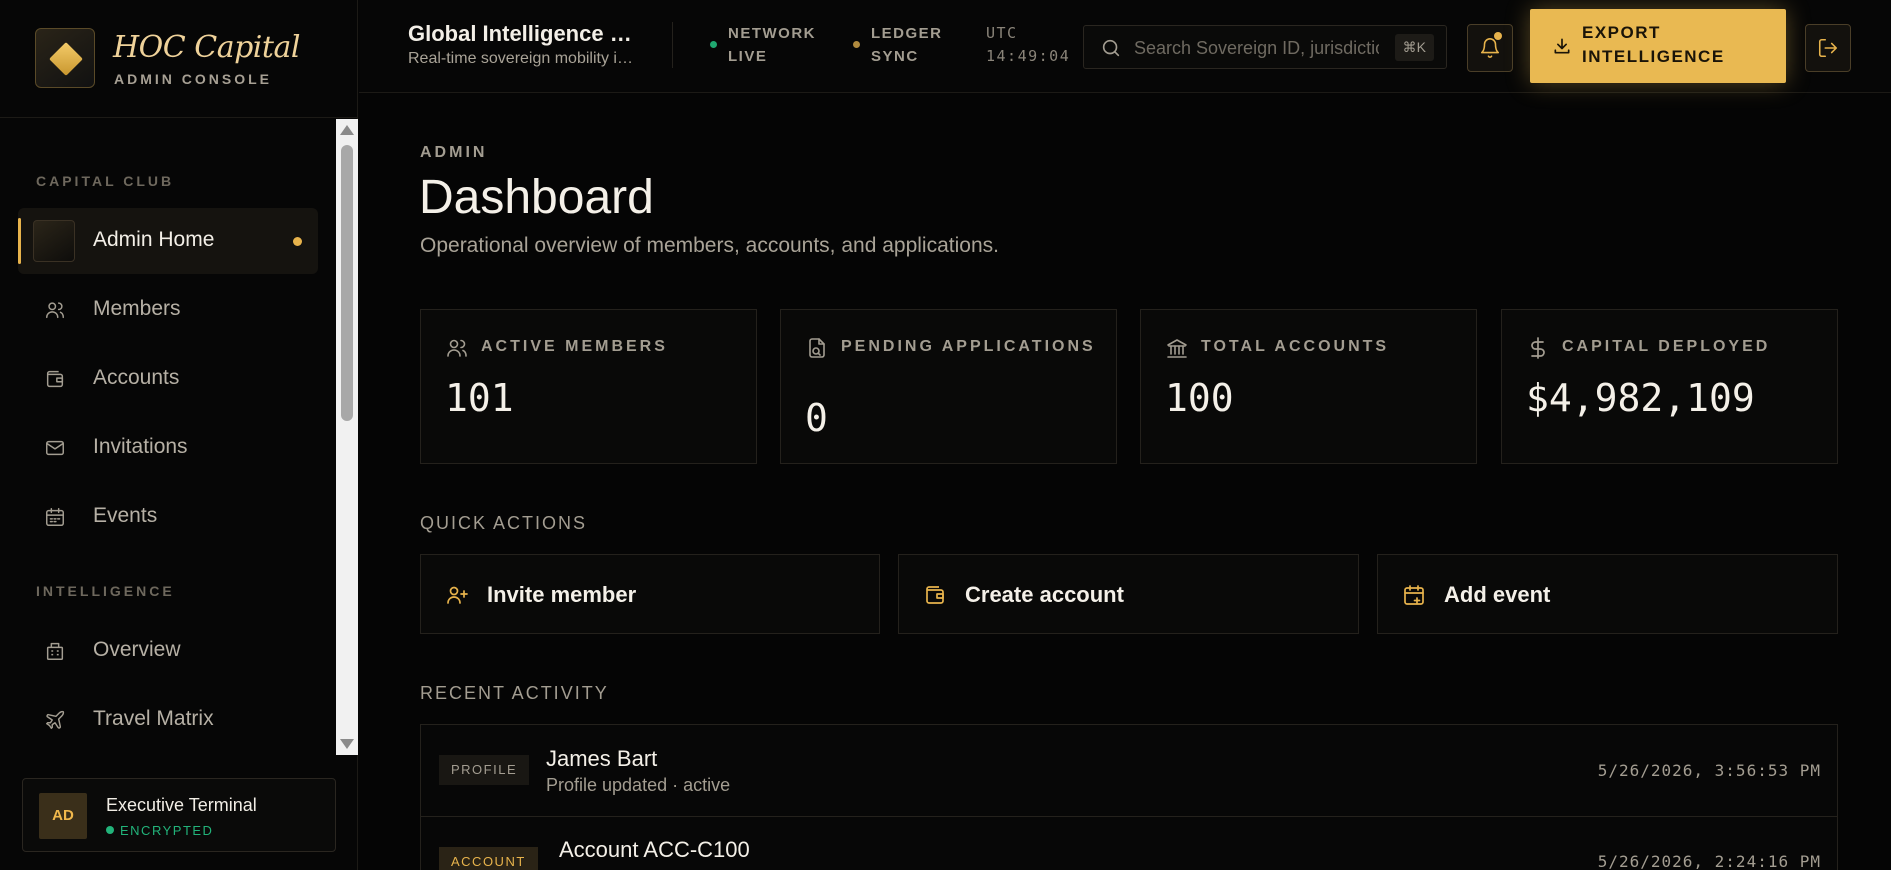 This screenshot has height=870, width=1891. Describe the element at coordinates (154, 239) in the screenshot. I see `sidebar-item-label: Admin Home` at that location.